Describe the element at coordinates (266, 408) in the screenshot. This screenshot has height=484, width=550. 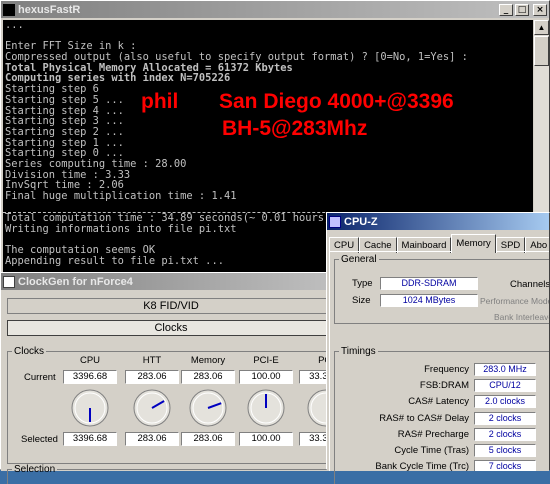
I see `pci-e-dial-icon` at that location.